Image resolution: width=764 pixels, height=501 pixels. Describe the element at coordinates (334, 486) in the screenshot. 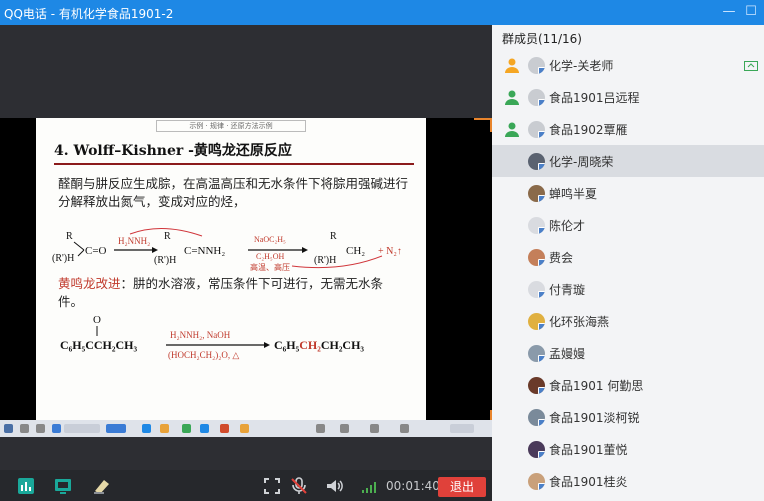

I see `speaker-icon` at that location.